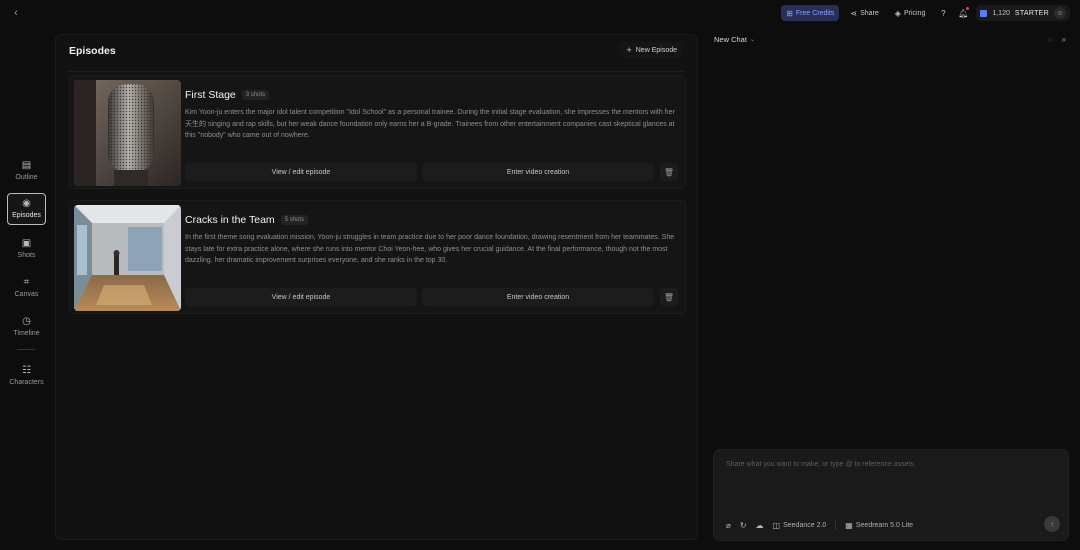 The image size is (1080, 550). Describe the element at coordinates (1001, 13) in the screenshot. I see `credits-count: 1,120` at that location.